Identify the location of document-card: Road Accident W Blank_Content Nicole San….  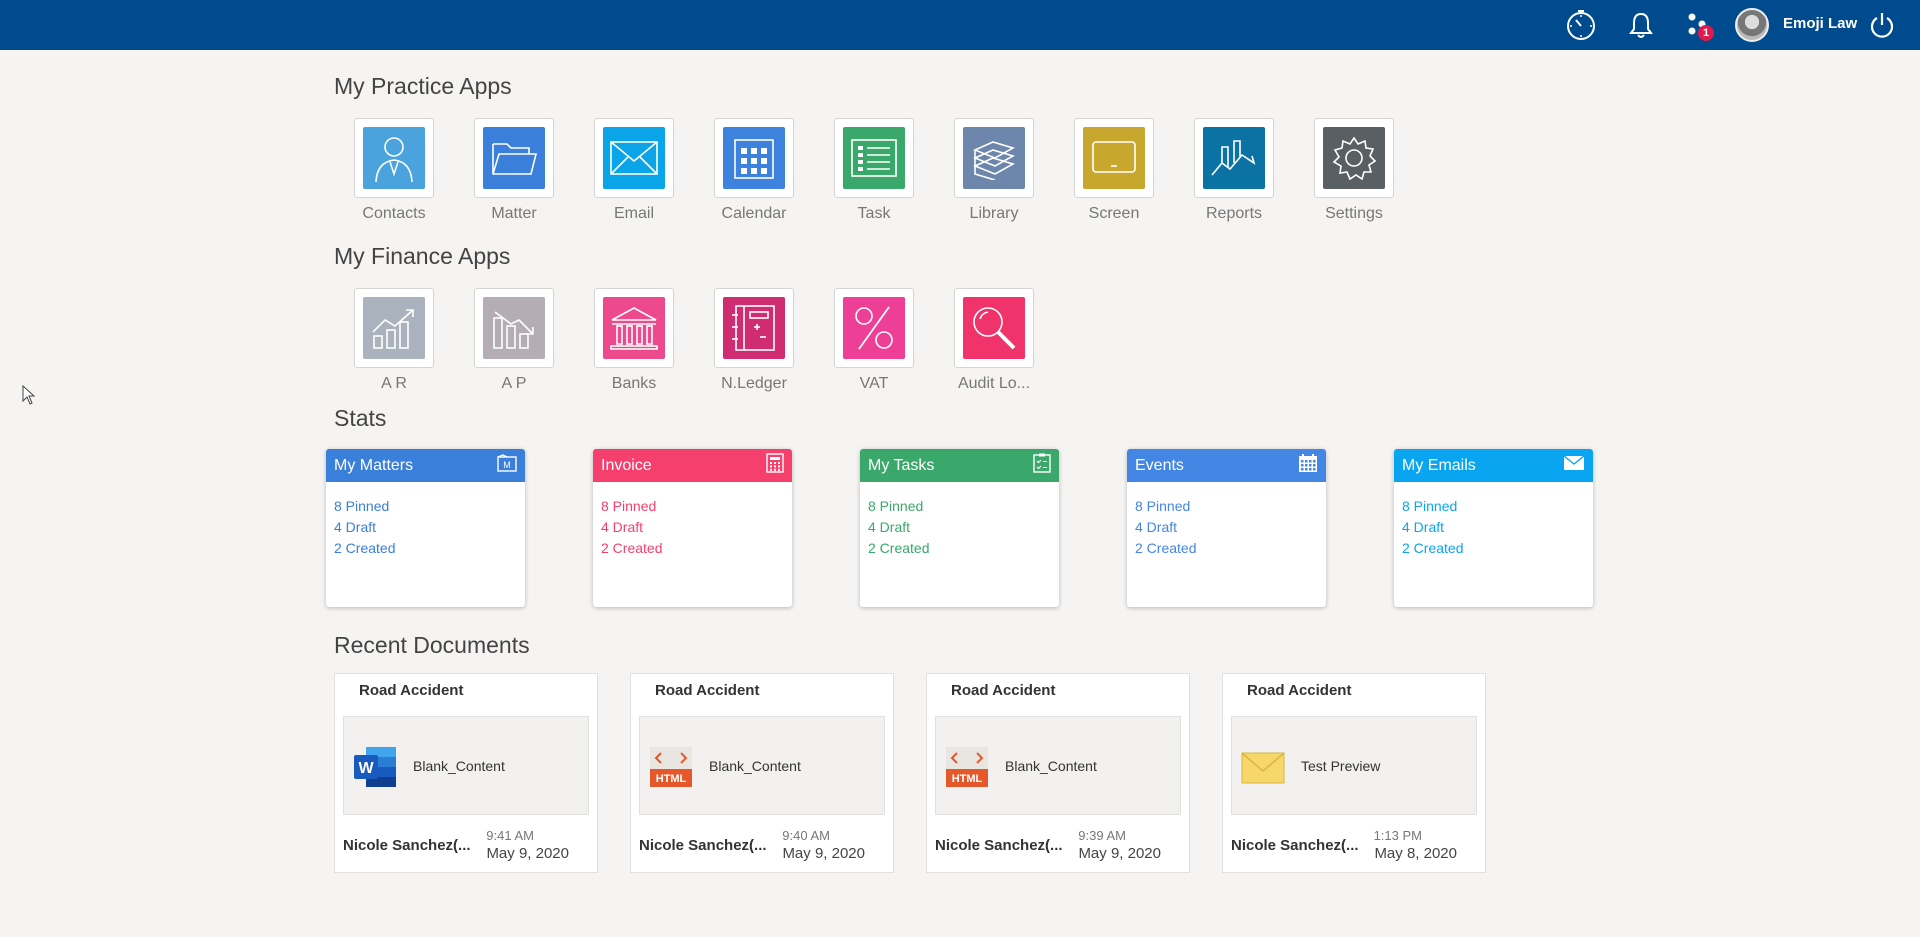
(466, 773).